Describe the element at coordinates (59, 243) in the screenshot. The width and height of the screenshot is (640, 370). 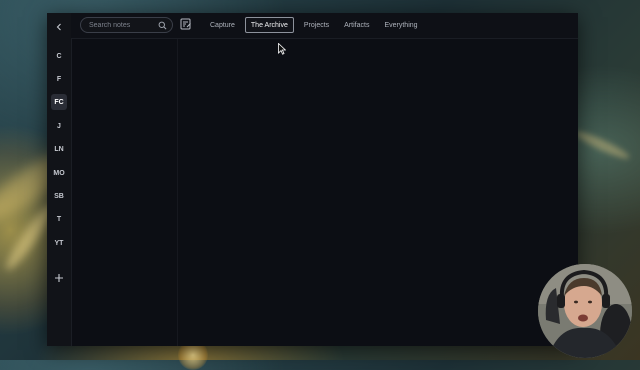
I see `sidebar-item-yt: YT` at that location.